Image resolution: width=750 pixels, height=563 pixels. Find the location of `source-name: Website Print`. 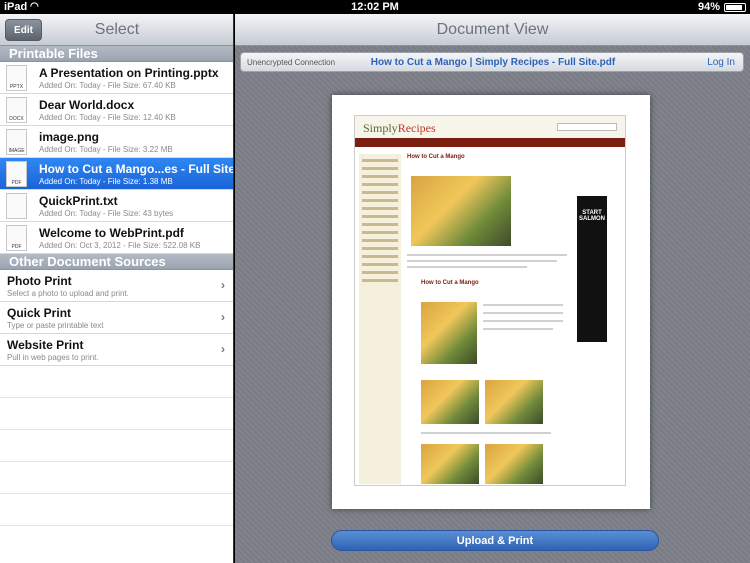

source-name: Website Print is located at coordinates (45, 345).